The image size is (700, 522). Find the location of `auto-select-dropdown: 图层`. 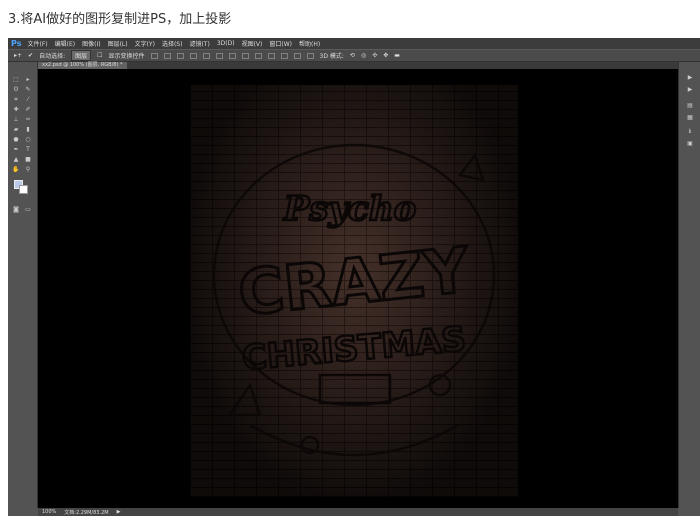

auto-select-dropdown: 图层 is located at coordinates (81, 55).